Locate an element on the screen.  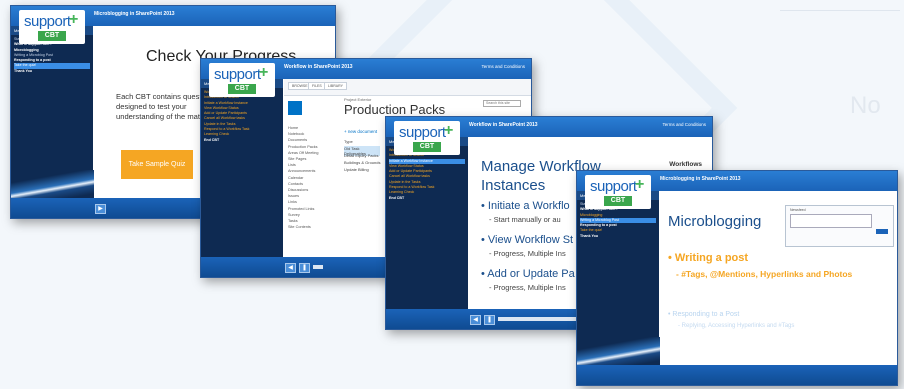
ribbon-tab-library: LIBRARY is located at coordinates (335, 86).